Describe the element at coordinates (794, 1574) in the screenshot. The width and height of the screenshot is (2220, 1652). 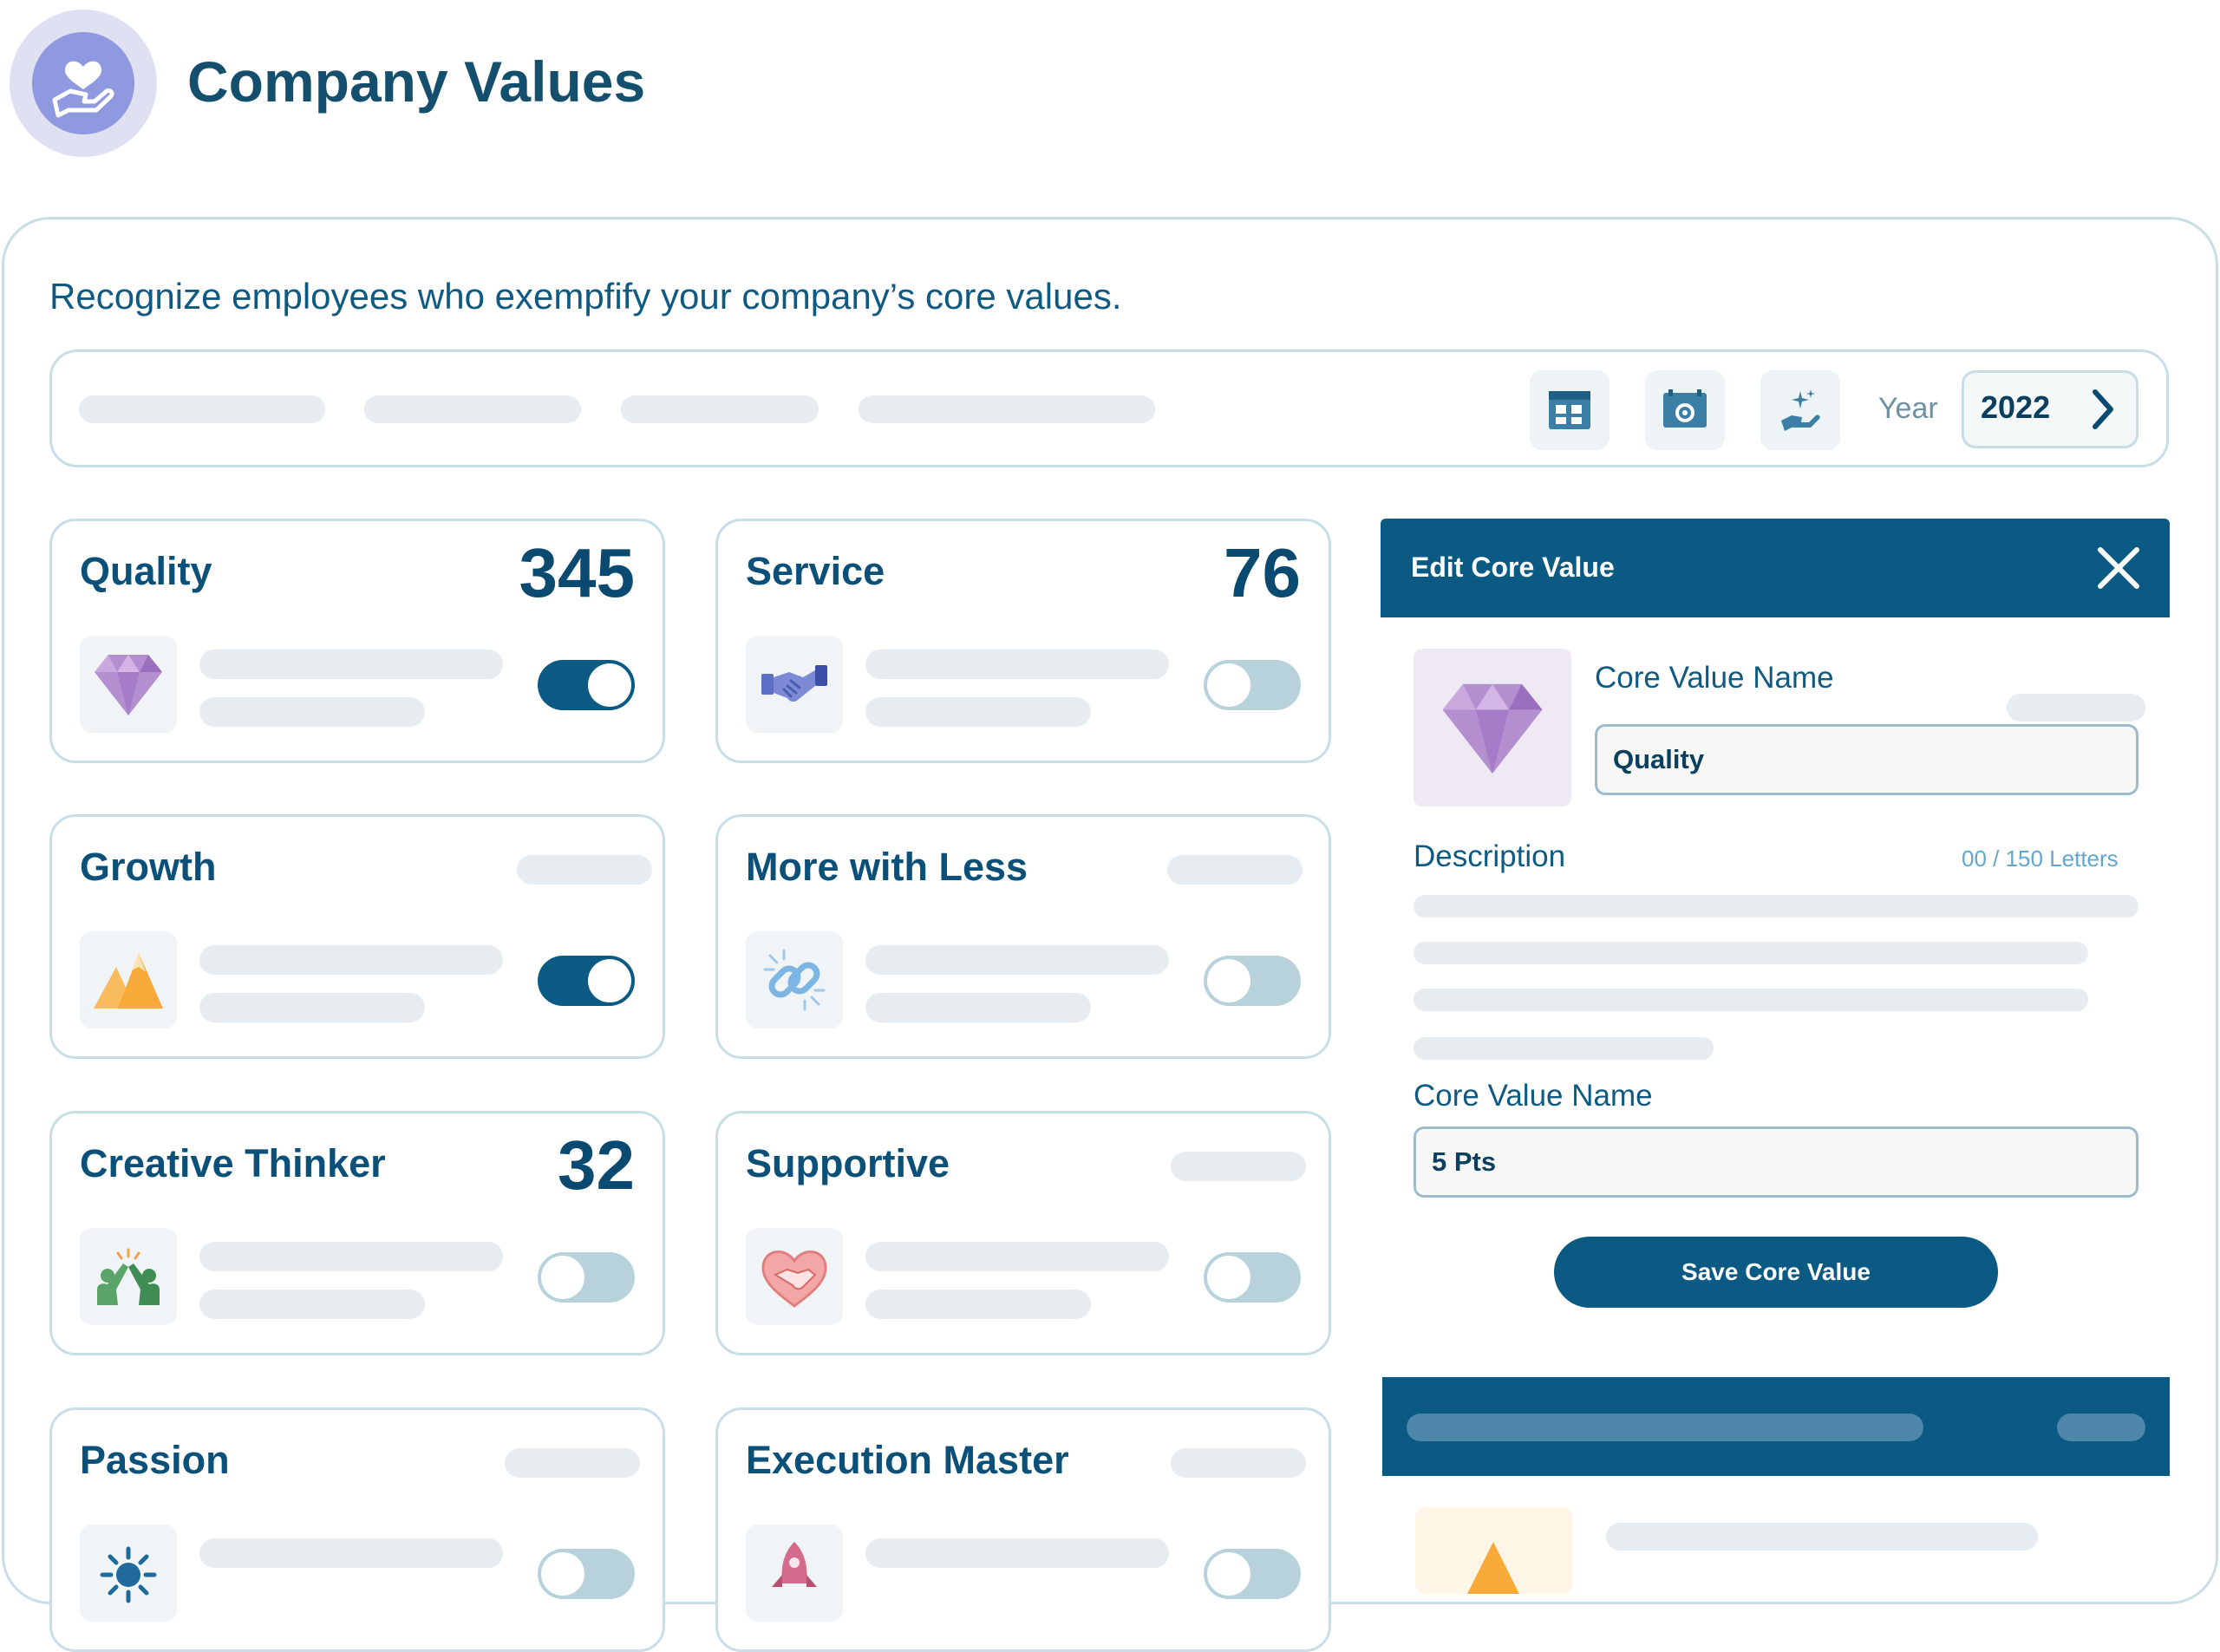
I see `rocket-icon` at that location.